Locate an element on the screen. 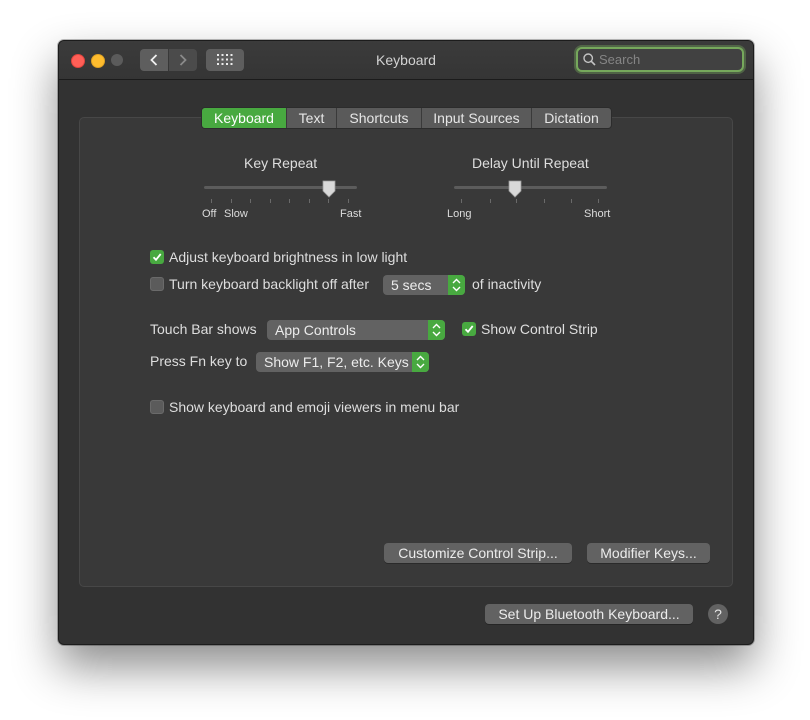  key-repeat-label: Key Repeat is located at coordinates (281, 163).